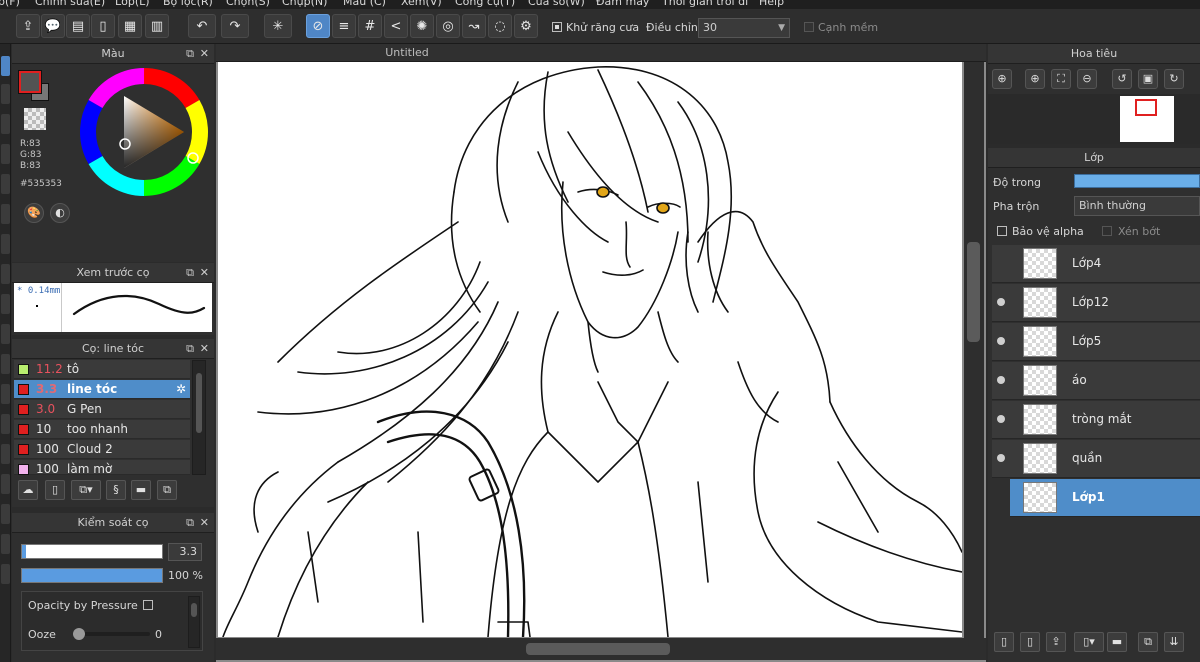 The height and width of the screenshot is (662, 1200). What do you see at coordinates (1096, 342) in the screenshot?
I see `layer-row: Lớp5` at bounding box center [1096, 342].